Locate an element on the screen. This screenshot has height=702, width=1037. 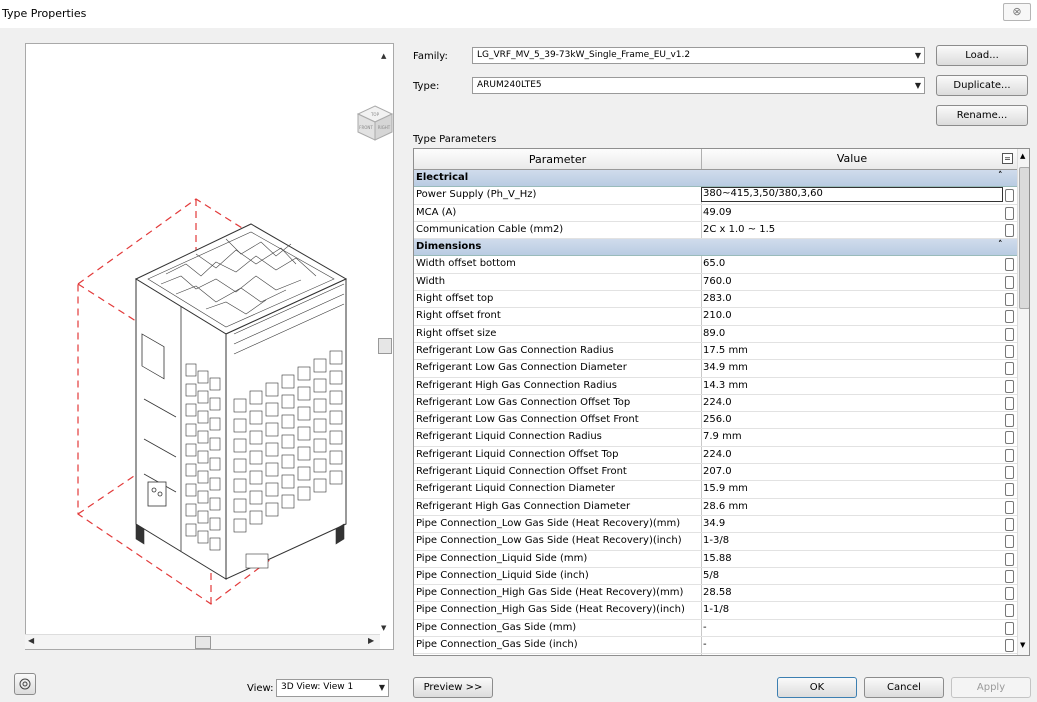
parameter-value: 1-3/8 is located at coordinates (848, 540).